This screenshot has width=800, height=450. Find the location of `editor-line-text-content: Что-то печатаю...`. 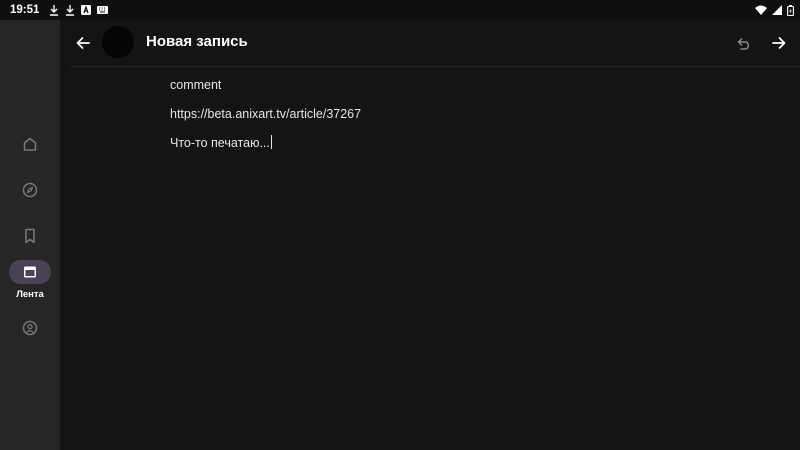

editor-line-text-content: Что-то печатаю... is located at coordinates (220, 143).